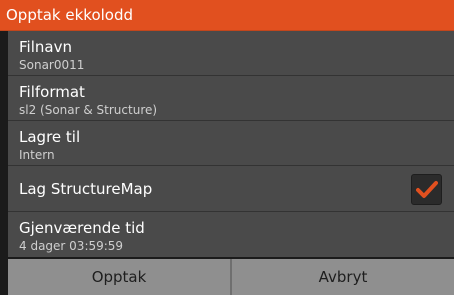 The width and height of the screenshot is (454, 295). Describe the element at coordinates (82, 228) in the screenshot. I see `row-time-remaining-label: Gjenværende tid` at that location.